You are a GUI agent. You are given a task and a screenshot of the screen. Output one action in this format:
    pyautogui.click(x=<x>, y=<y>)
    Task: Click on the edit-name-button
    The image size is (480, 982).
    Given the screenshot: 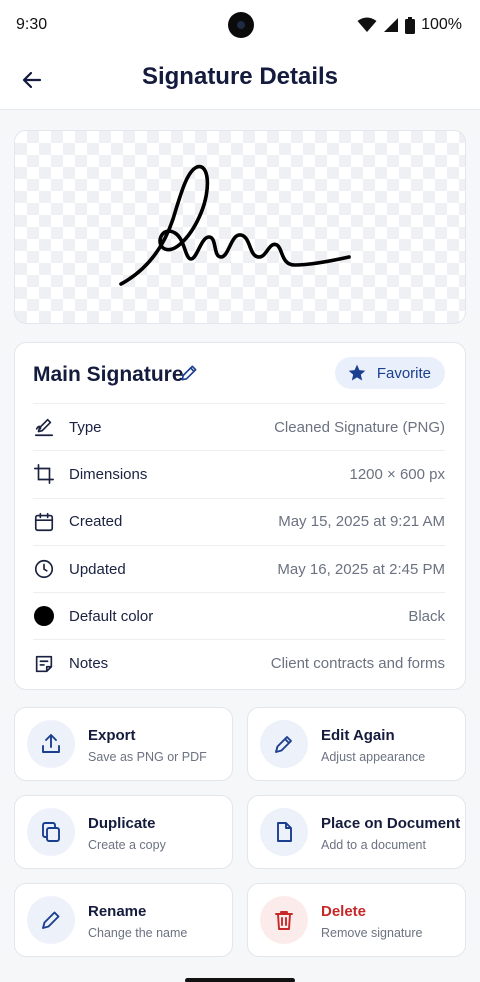 What is the action you would take?
    pyautogui.click(x=190, y=374)
    